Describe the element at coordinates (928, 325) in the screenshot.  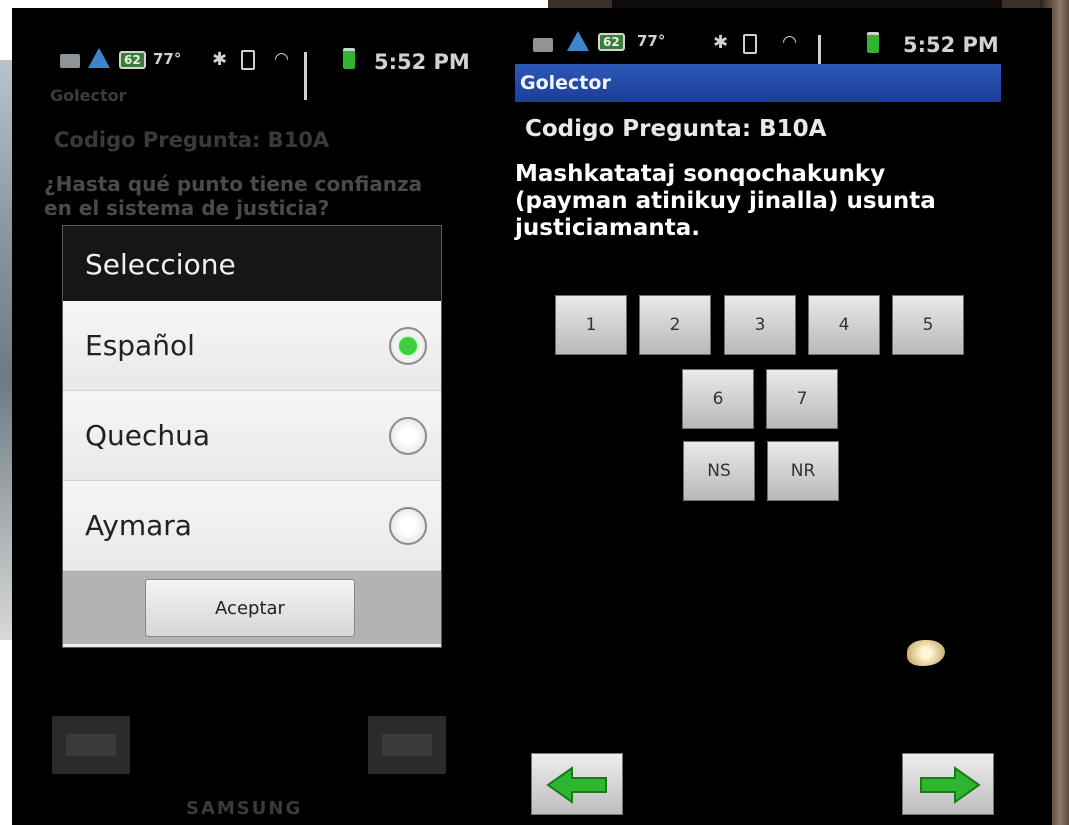
I see `answer-button-5: 5` at that location.